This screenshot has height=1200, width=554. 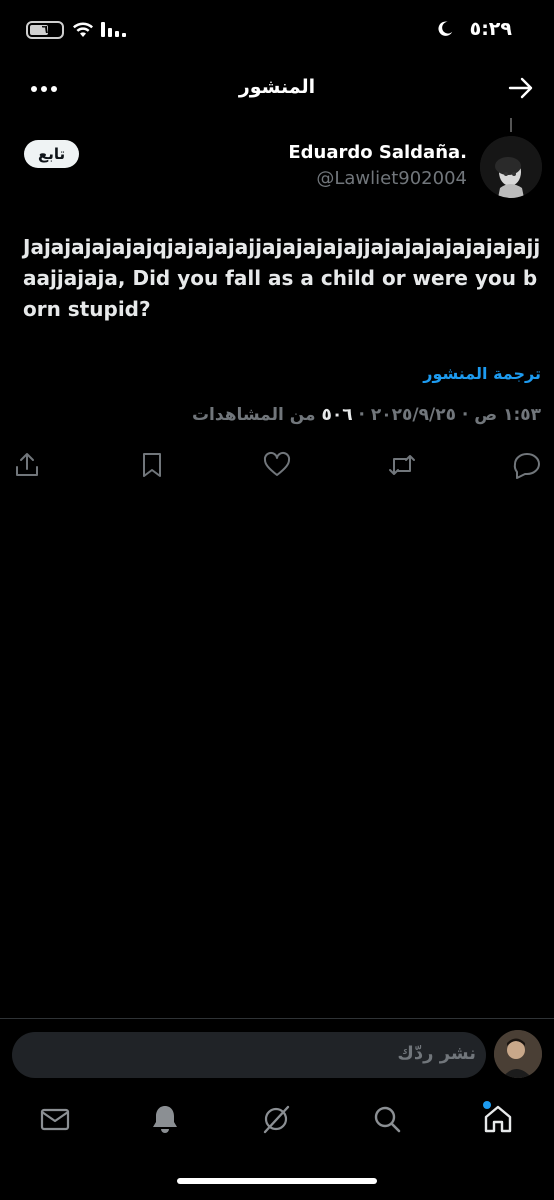 I want to click on bottom-nav, so click(x=277, y=1127).